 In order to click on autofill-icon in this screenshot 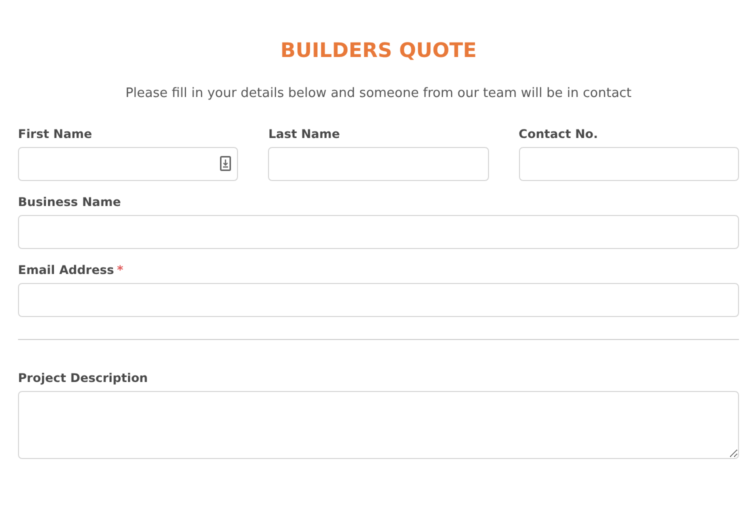, I will do `click(226, 163)`.